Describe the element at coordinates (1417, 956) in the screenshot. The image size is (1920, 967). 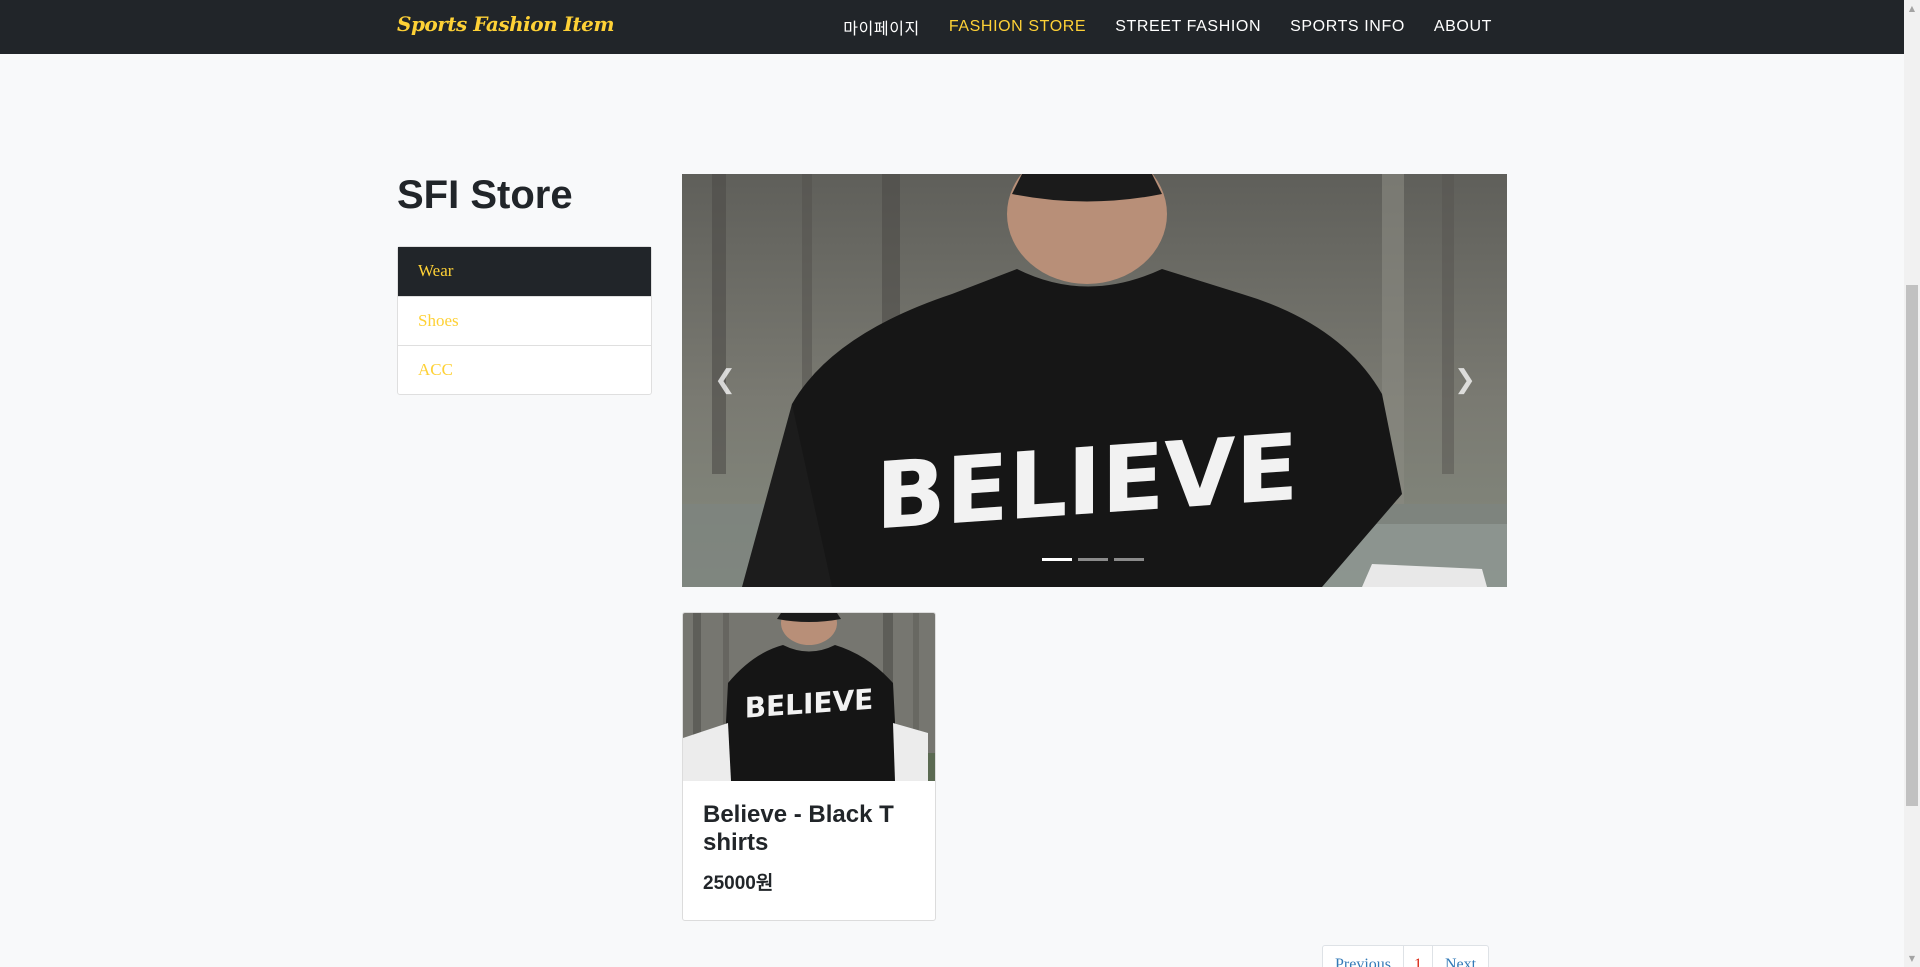
I see `pagination-page-1: 1` at that location.